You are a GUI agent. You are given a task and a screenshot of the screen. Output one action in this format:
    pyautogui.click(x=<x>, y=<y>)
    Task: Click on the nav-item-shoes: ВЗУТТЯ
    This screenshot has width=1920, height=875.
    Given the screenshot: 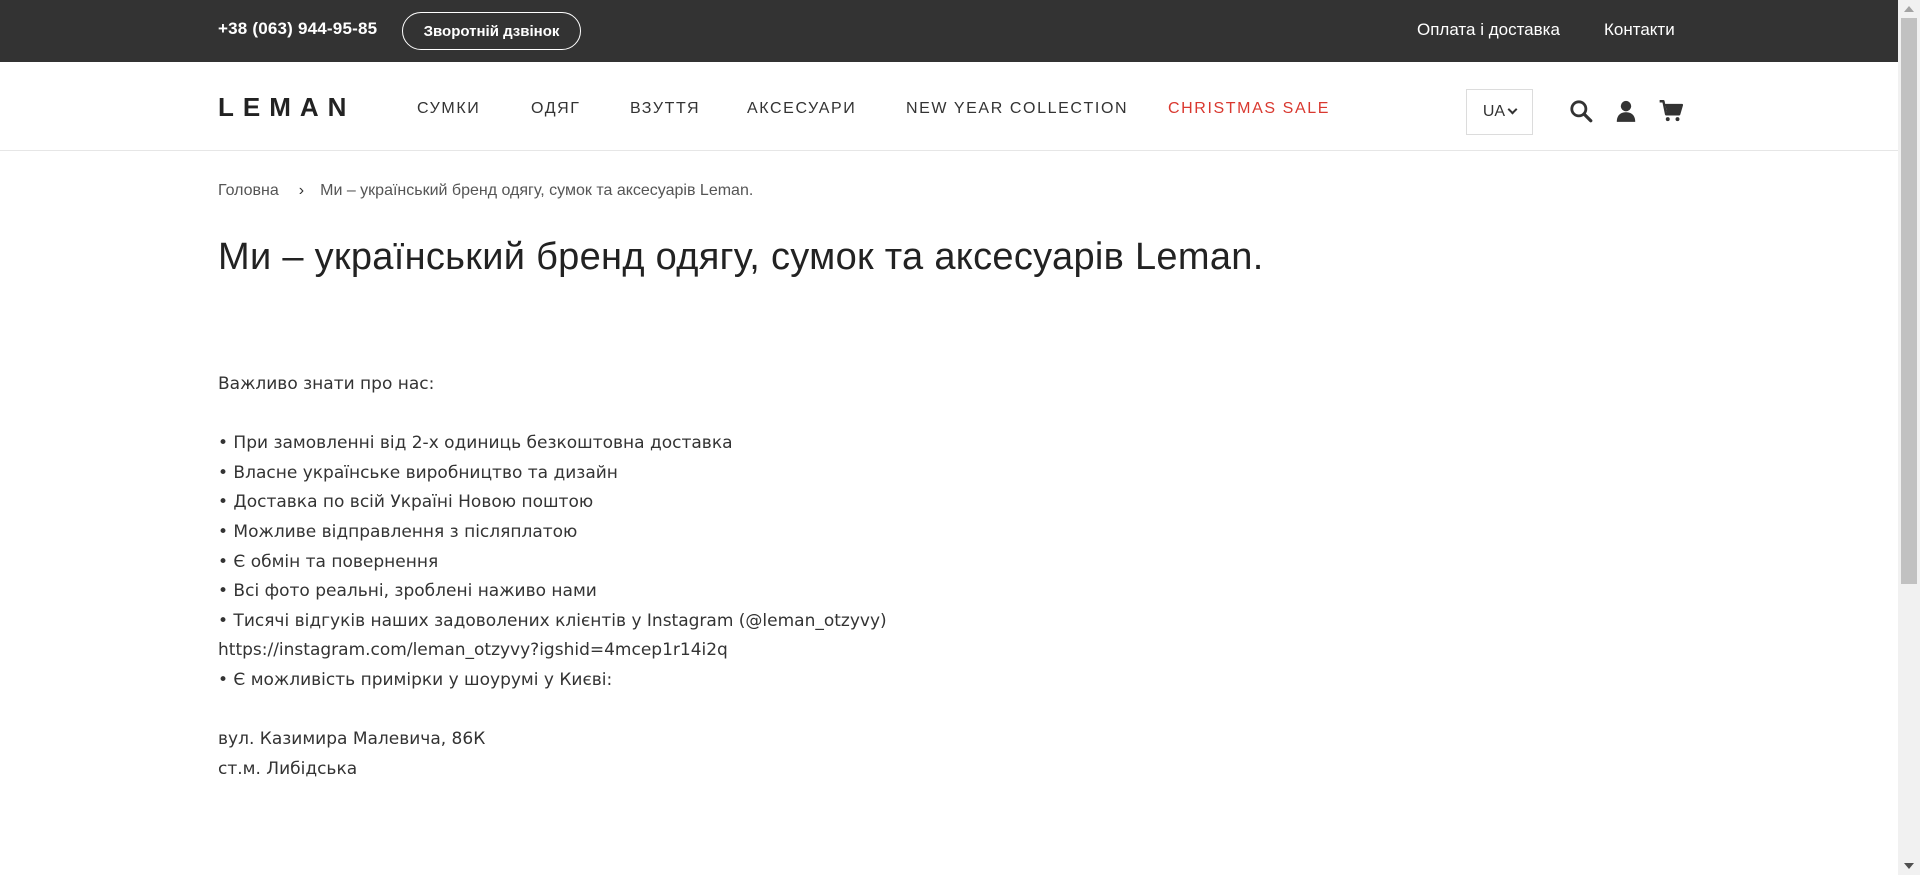 What is the action you would take?
    pyautogui.click(x=665, y=109)
    